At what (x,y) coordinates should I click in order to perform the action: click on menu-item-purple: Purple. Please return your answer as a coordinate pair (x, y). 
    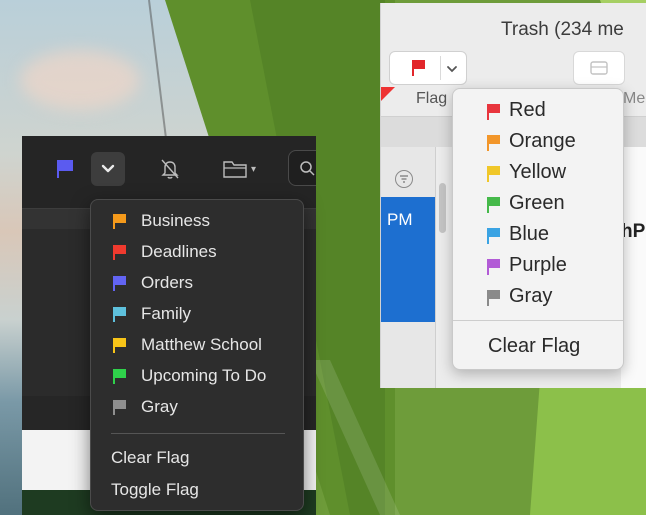
    Looking at the image, I should click on (538, 265).